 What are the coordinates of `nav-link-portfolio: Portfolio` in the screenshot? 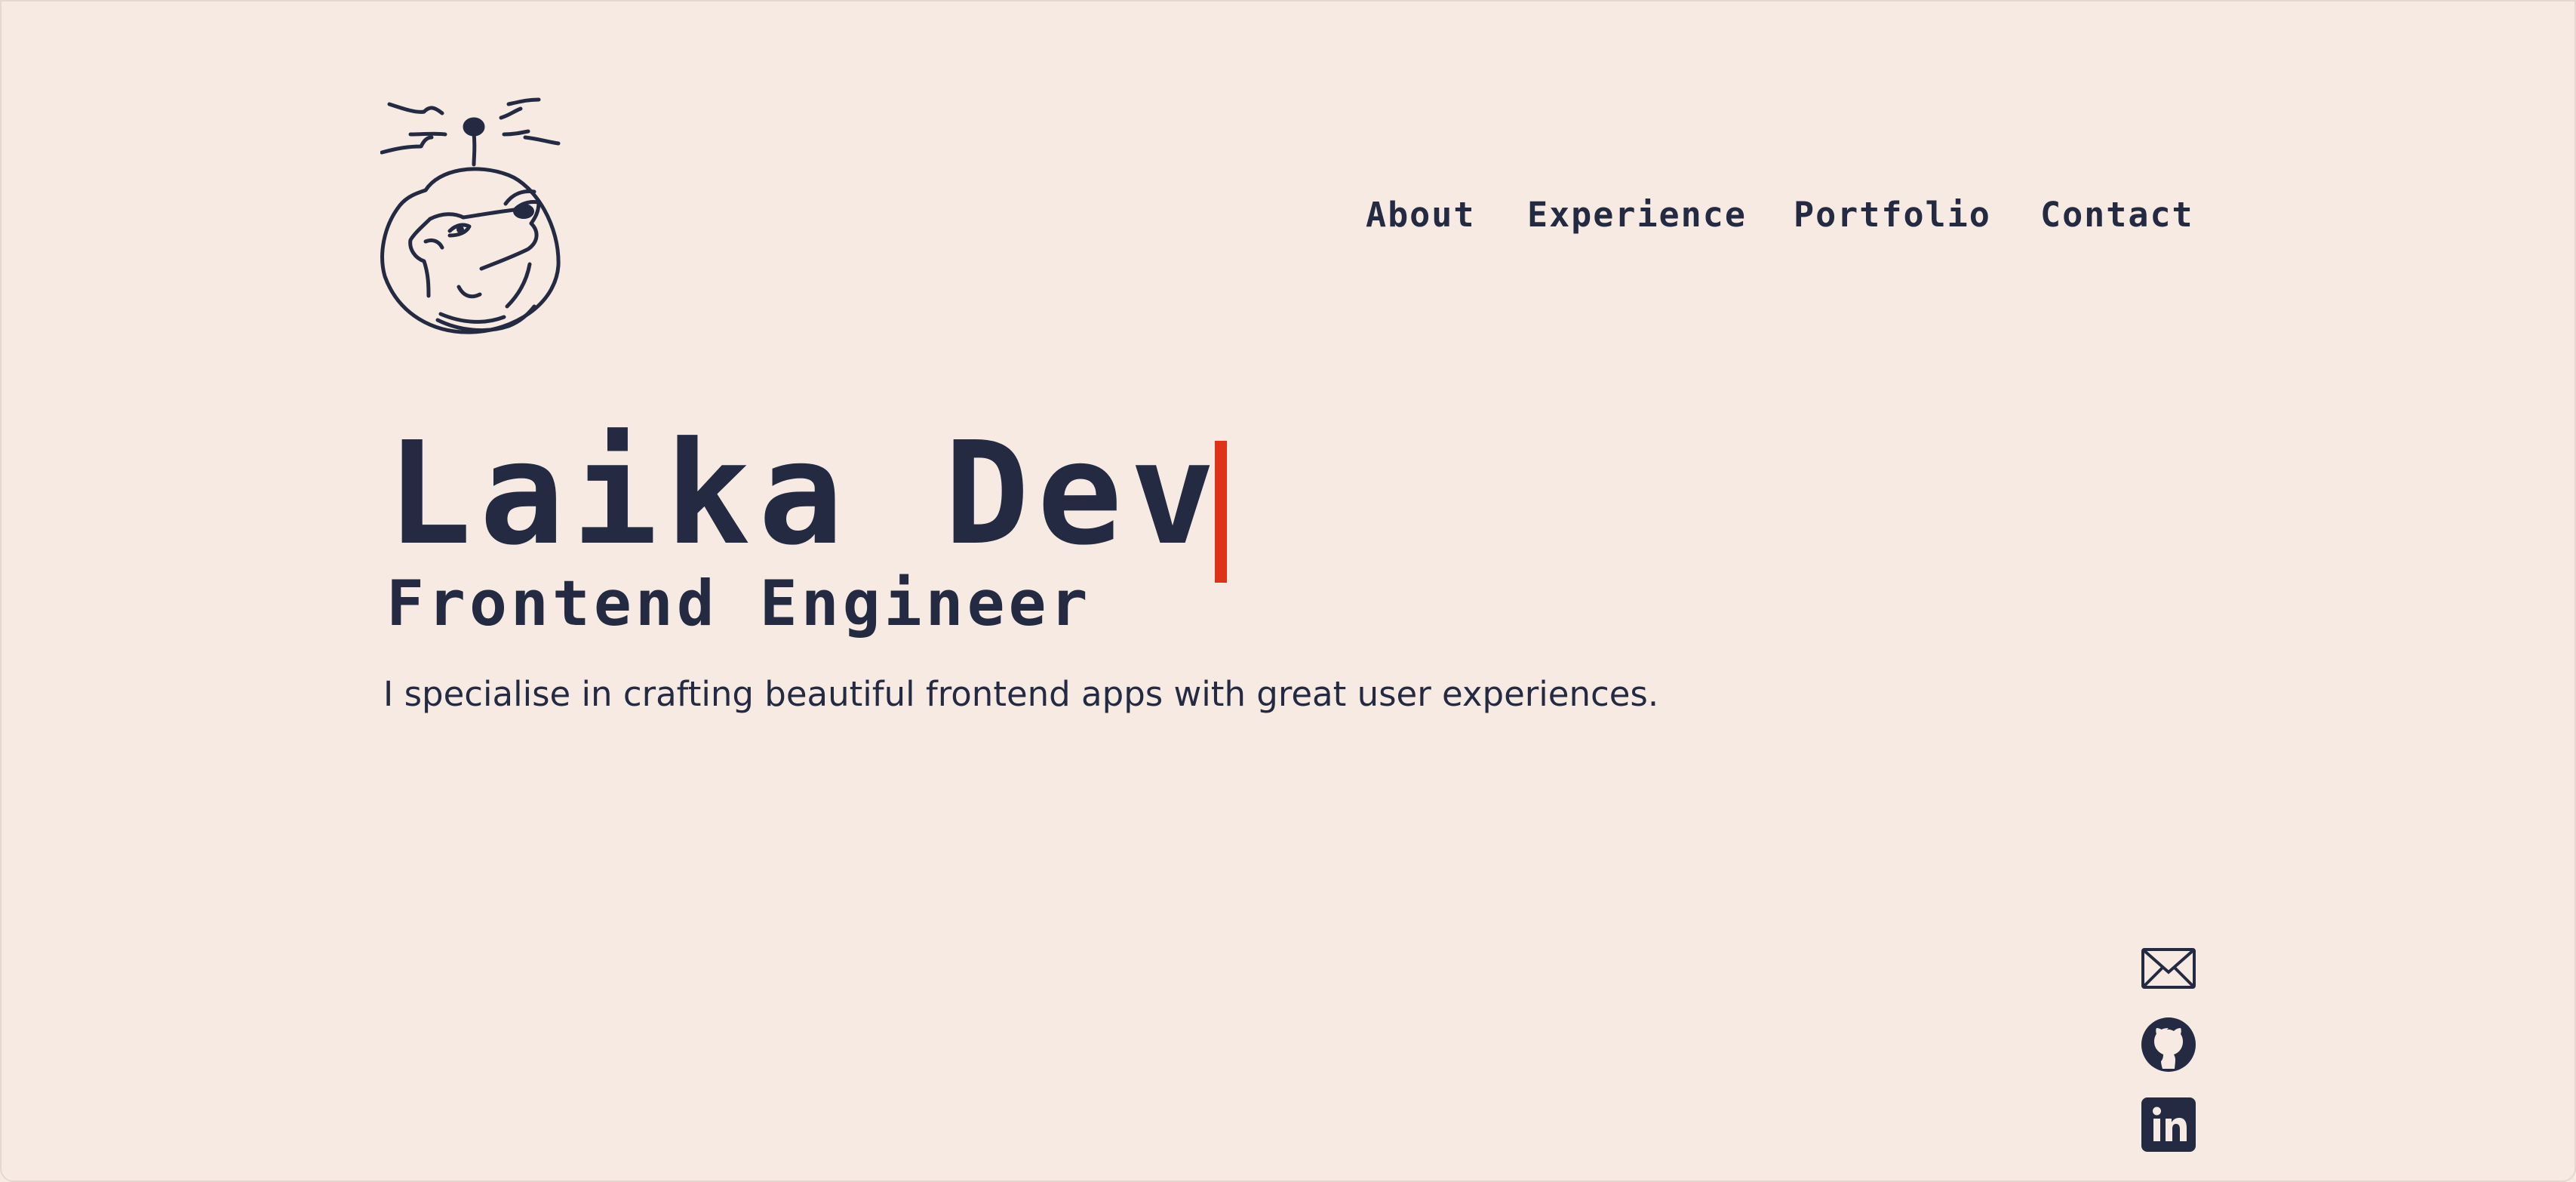 It's located at (1892, 216).